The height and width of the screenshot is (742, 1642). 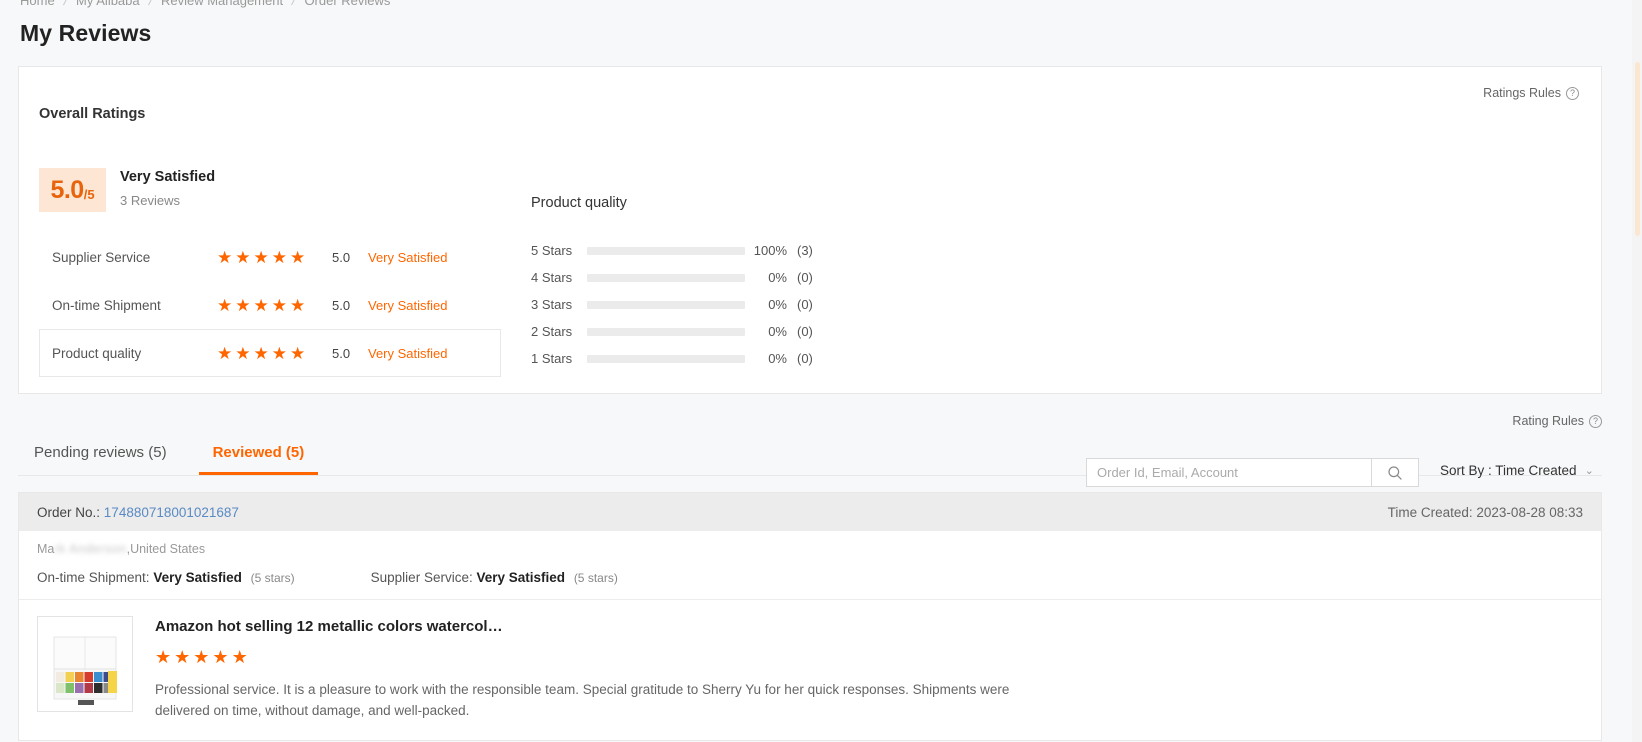 I want to click on chart-bar-row: 1 Stars 0% (0), so click(x=684, y=358).